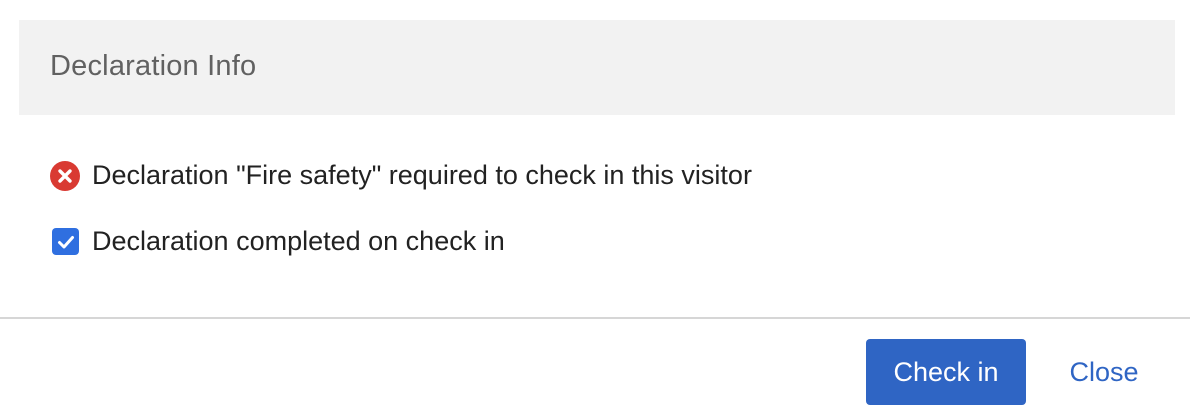 The image size is (1190, 419). What do you see at coordinates (298, 241) in the screenshot?
I see `declaration-completed-label: Declaration completed on check in` at bounding box center [298, 241].